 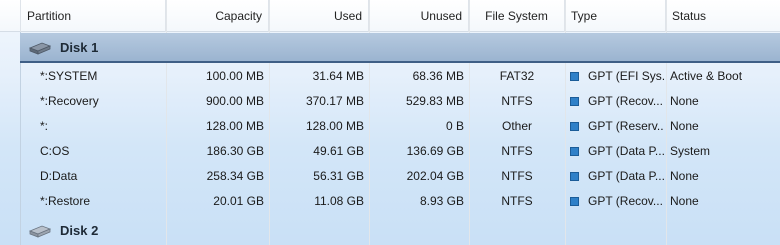 What do you see at coordinates (235, 151) in the screenshot?
I see `partition-capacity: 186.30 GB` at bounding box center [235, 151].